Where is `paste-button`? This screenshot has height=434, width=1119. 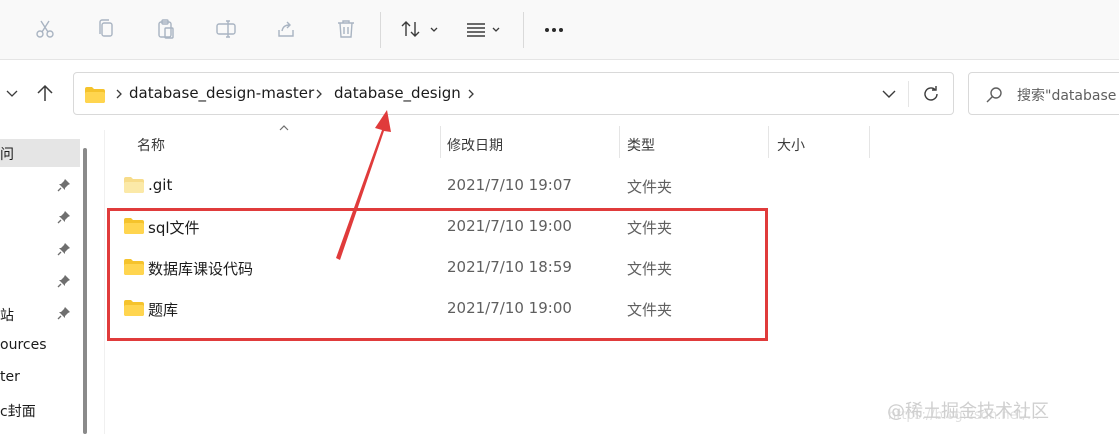 paste-button is located at coordinates (166, 29).